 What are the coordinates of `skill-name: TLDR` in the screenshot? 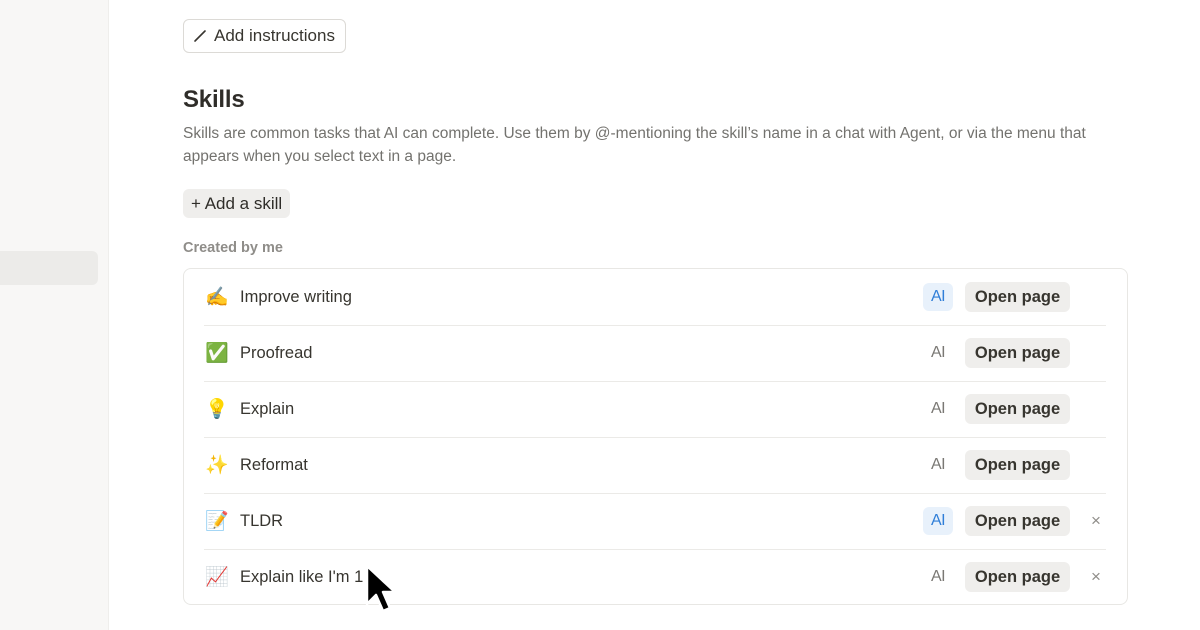 It's located at (262, 520).